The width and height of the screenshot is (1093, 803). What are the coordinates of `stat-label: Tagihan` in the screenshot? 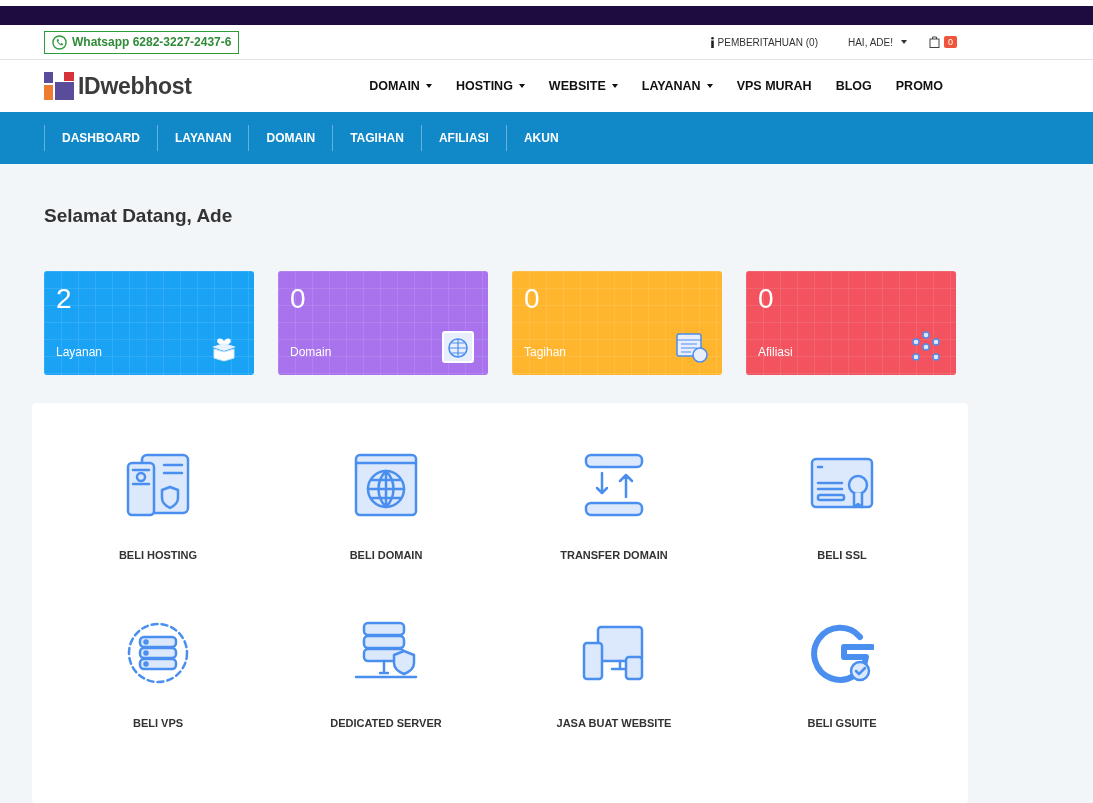 It's located at (545, 352).